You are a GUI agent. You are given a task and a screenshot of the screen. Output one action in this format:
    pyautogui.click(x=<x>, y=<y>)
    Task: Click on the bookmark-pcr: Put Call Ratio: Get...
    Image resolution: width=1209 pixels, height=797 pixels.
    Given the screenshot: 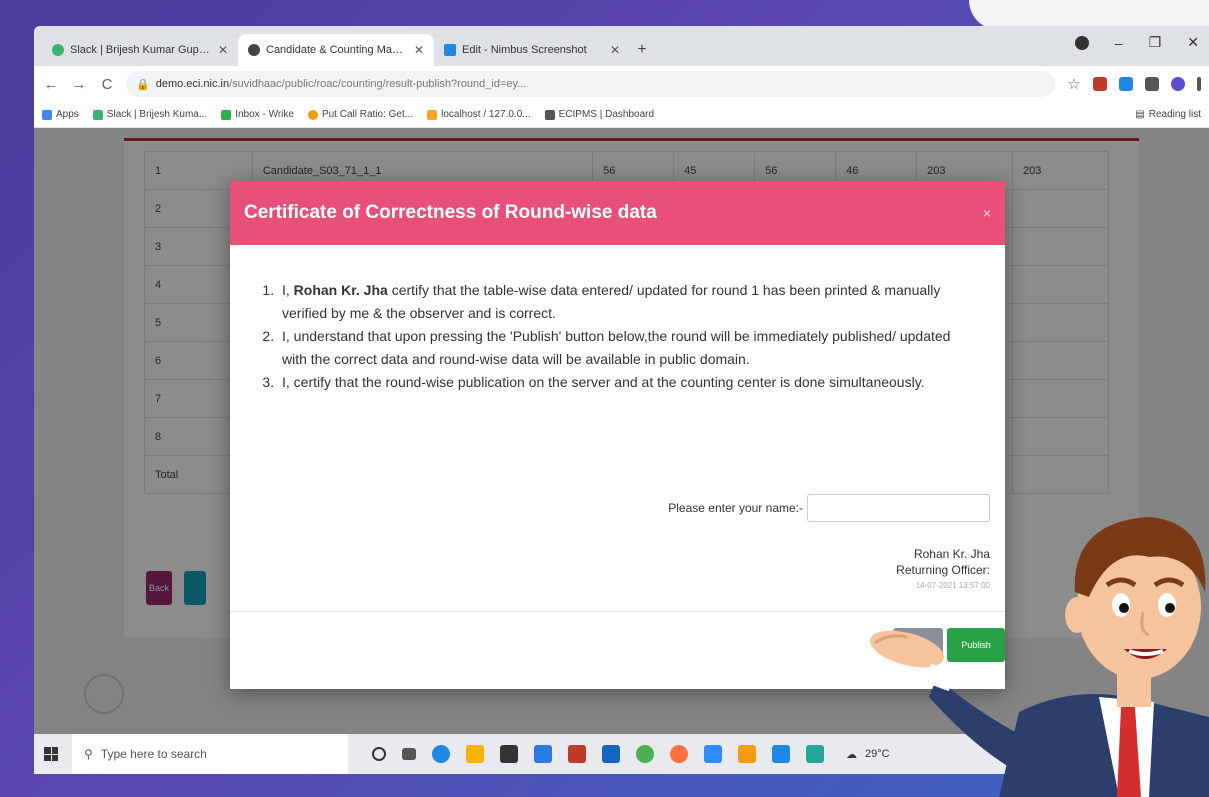 What is the action you would take?
    pyautogui.click(x=360, y=114)
    